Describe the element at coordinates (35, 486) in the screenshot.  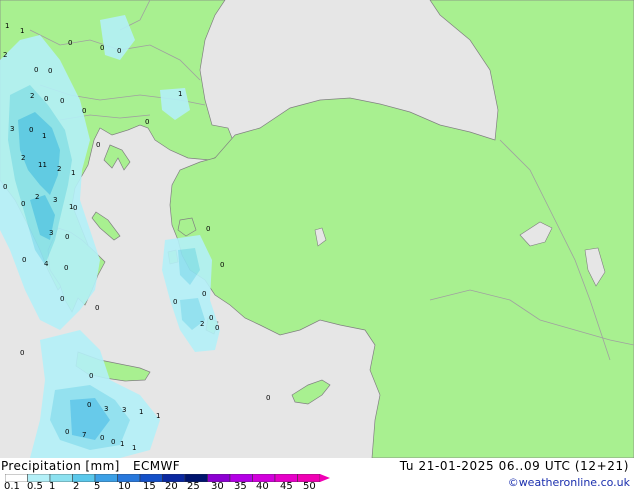
I see `scale-tick-label: 0.5` at that location.